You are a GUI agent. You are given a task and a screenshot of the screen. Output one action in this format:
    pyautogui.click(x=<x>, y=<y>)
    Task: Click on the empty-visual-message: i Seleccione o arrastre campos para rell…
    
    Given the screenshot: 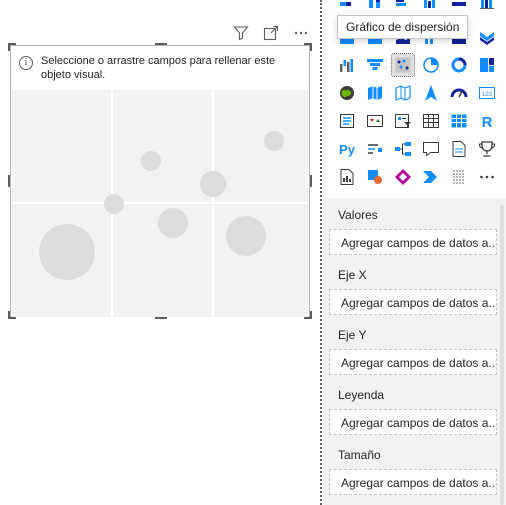 What is the action you would take?
    pyautogui.click(x=161, y=68)
    